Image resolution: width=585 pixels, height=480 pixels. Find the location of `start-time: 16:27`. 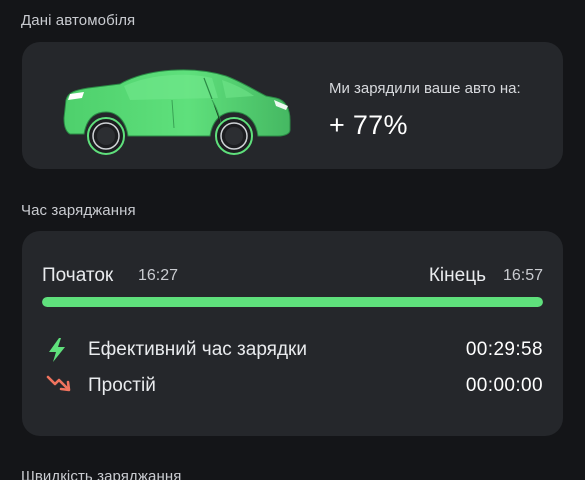

start-time: 16:27 is located at coordinates (158, 275).